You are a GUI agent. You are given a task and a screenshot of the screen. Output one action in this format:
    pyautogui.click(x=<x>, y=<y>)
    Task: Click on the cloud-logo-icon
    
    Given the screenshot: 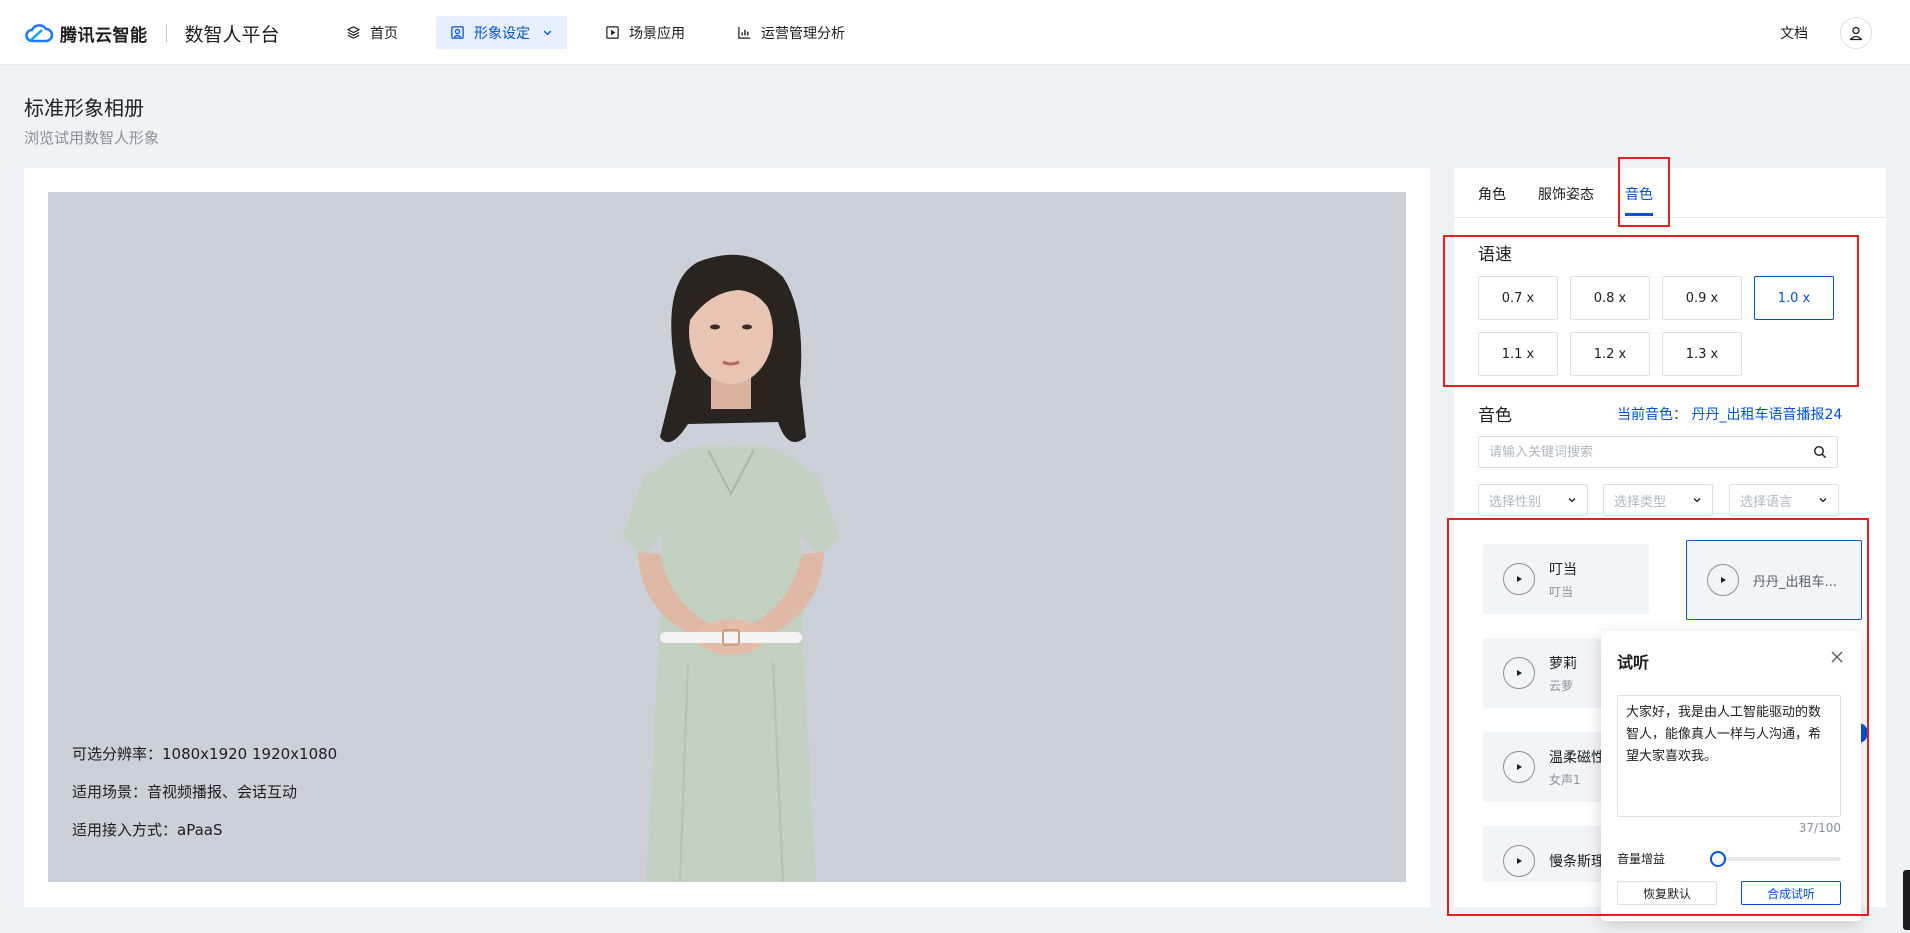 What is the action you would take?
    pyautogui.click(x=39, y=33)
    